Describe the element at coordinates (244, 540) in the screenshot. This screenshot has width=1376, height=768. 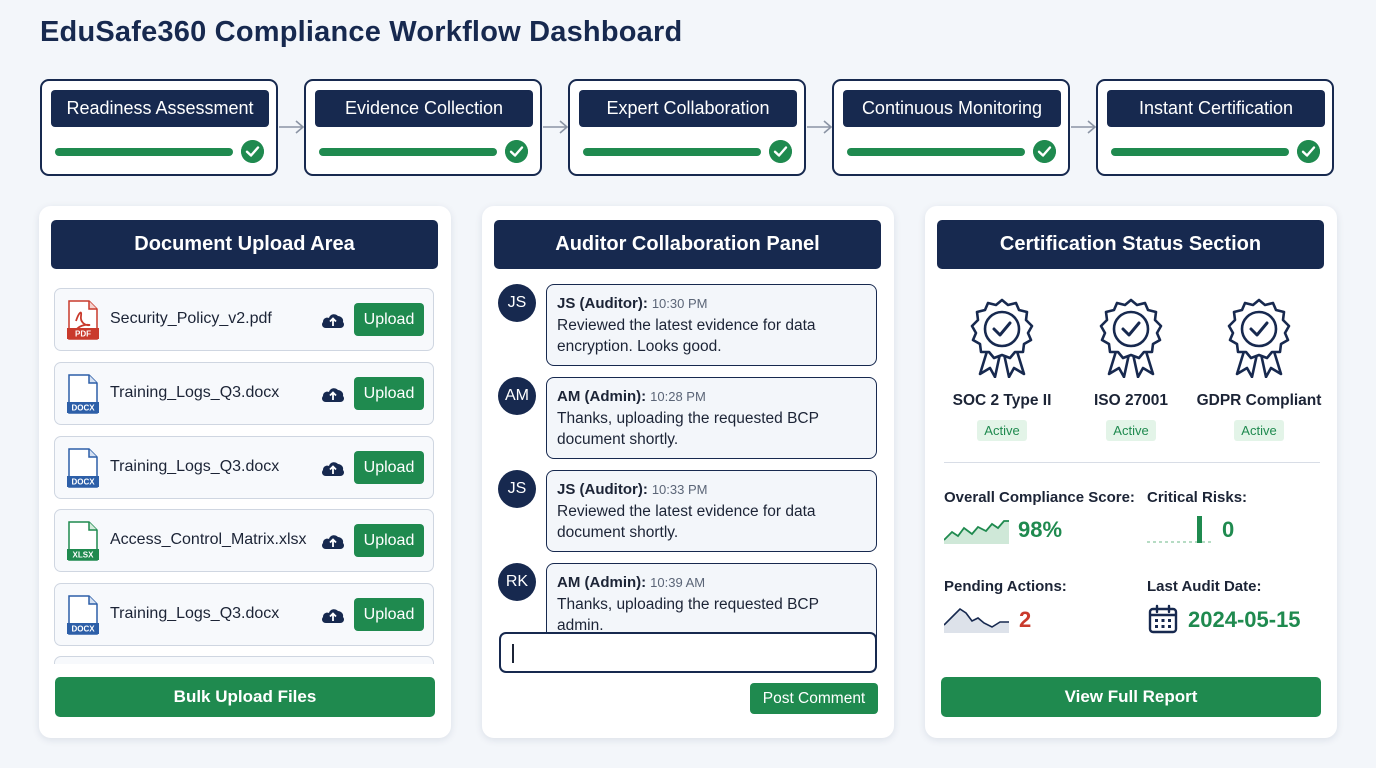
I see `document-row: XLSX Access_Control_Matrix.xlsx Upload` at that location.